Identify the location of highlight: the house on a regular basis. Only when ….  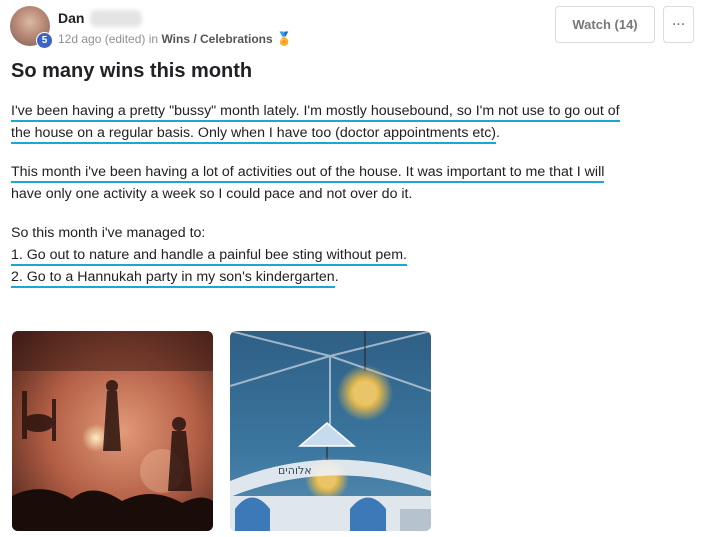
(254, 134).